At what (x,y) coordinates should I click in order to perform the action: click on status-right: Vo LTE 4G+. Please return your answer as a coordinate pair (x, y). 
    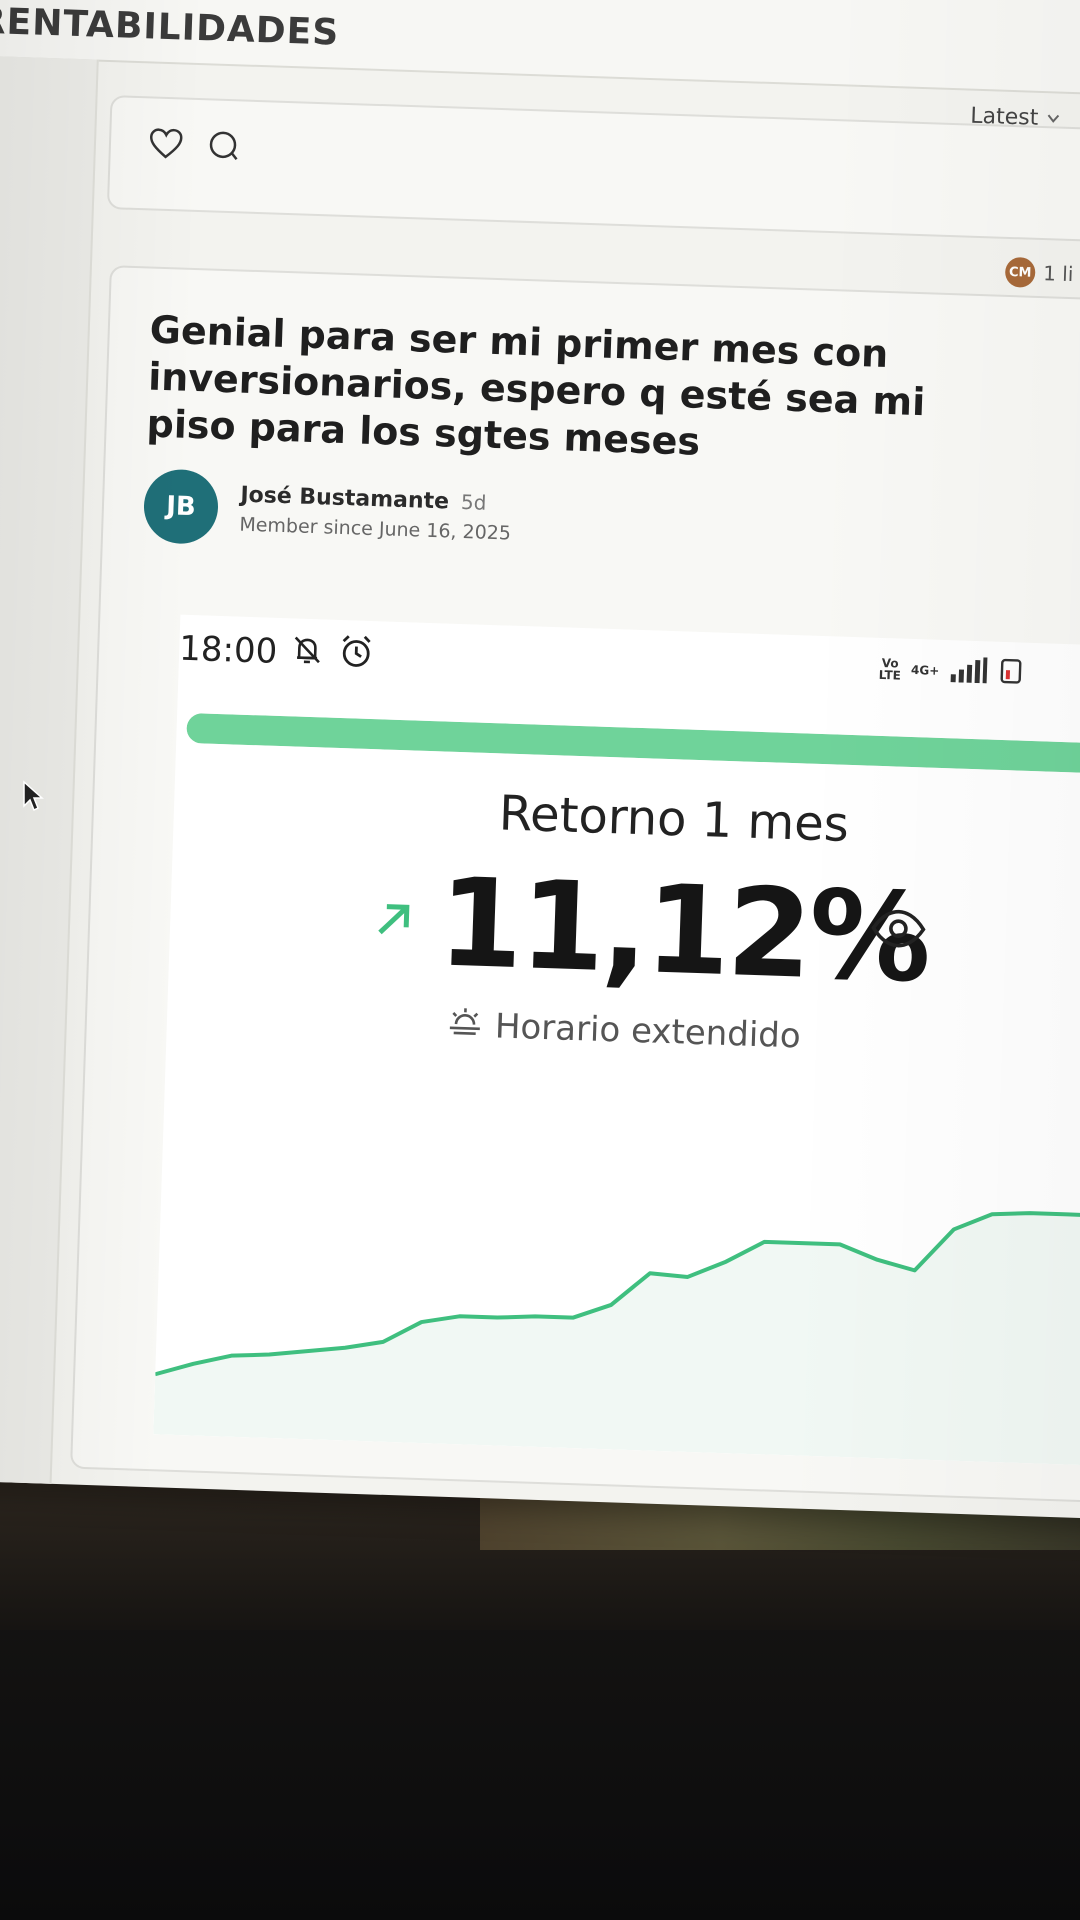
    Looking at the image, I should click on (952, 671).